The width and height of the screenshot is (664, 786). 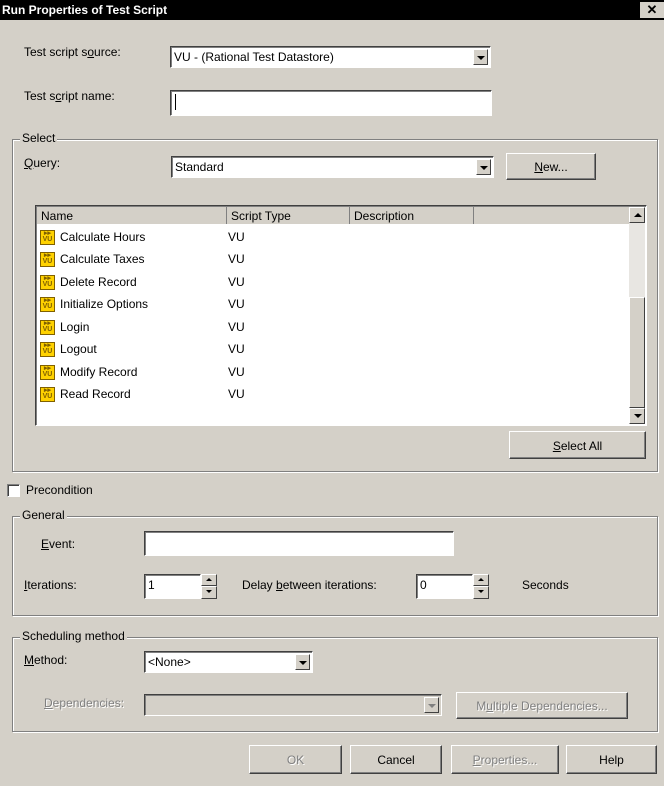 What do you see at coordinates (13, 490) in the screenshot?
I see `precondition-checkbox` at bounding box center [13, 490].